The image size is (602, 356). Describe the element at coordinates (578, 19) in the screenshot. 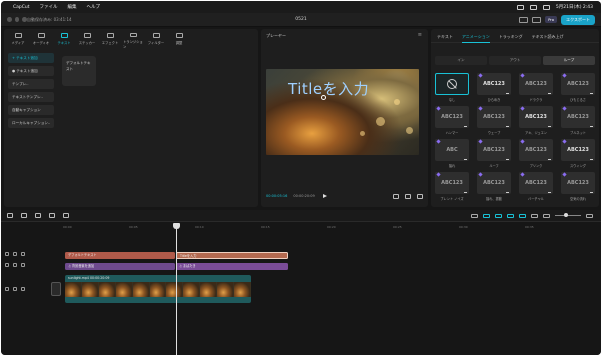

I see `export-button: エクスポート` at that location.